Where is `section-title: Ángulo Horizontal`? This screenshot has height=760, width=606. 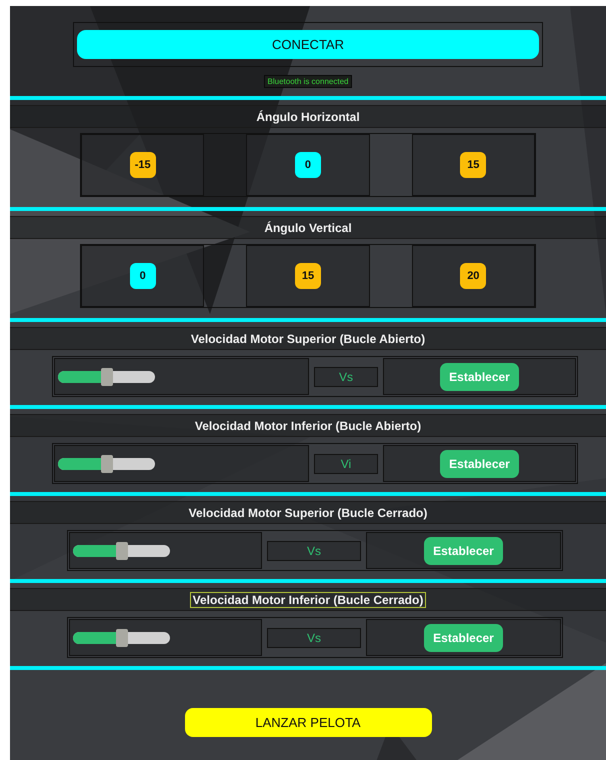
section-title: Ángulo Horizontal is located at coordinates (308, 117).